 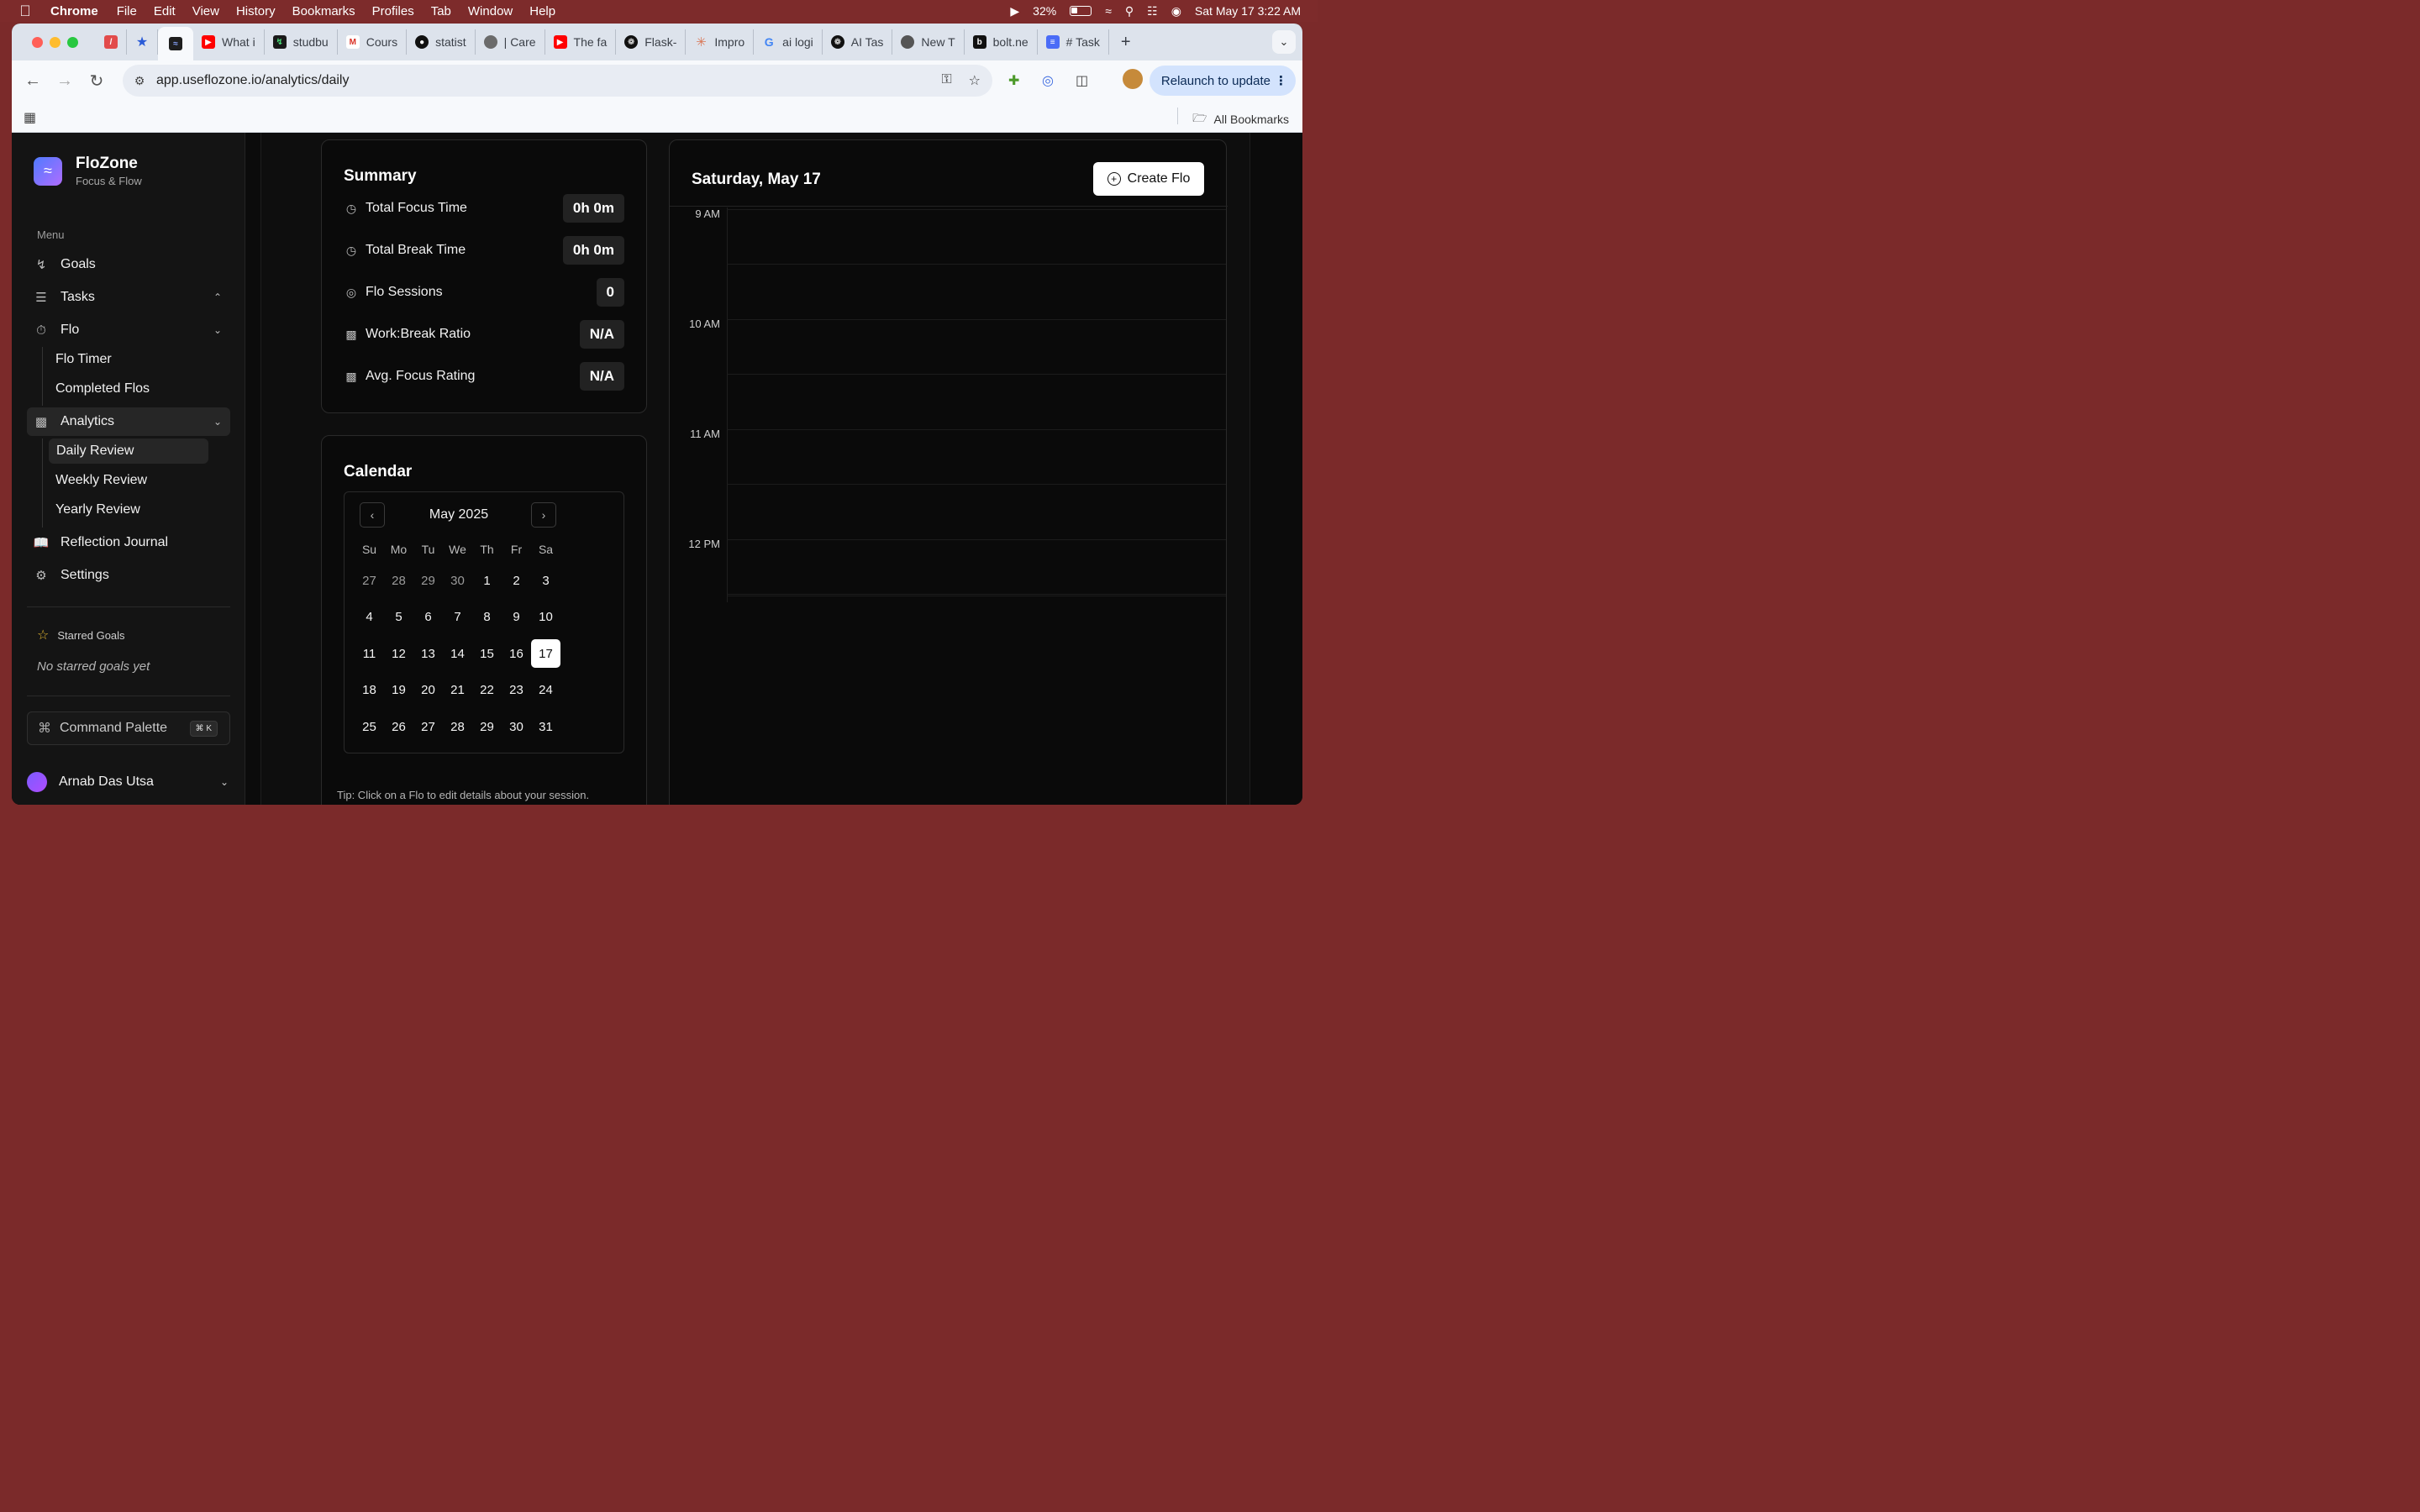 What do you see at coordinates (1073, 42) in the screenshot?
I see `browser-tab: ≡ # Task` at bounding box center [1073, 42].